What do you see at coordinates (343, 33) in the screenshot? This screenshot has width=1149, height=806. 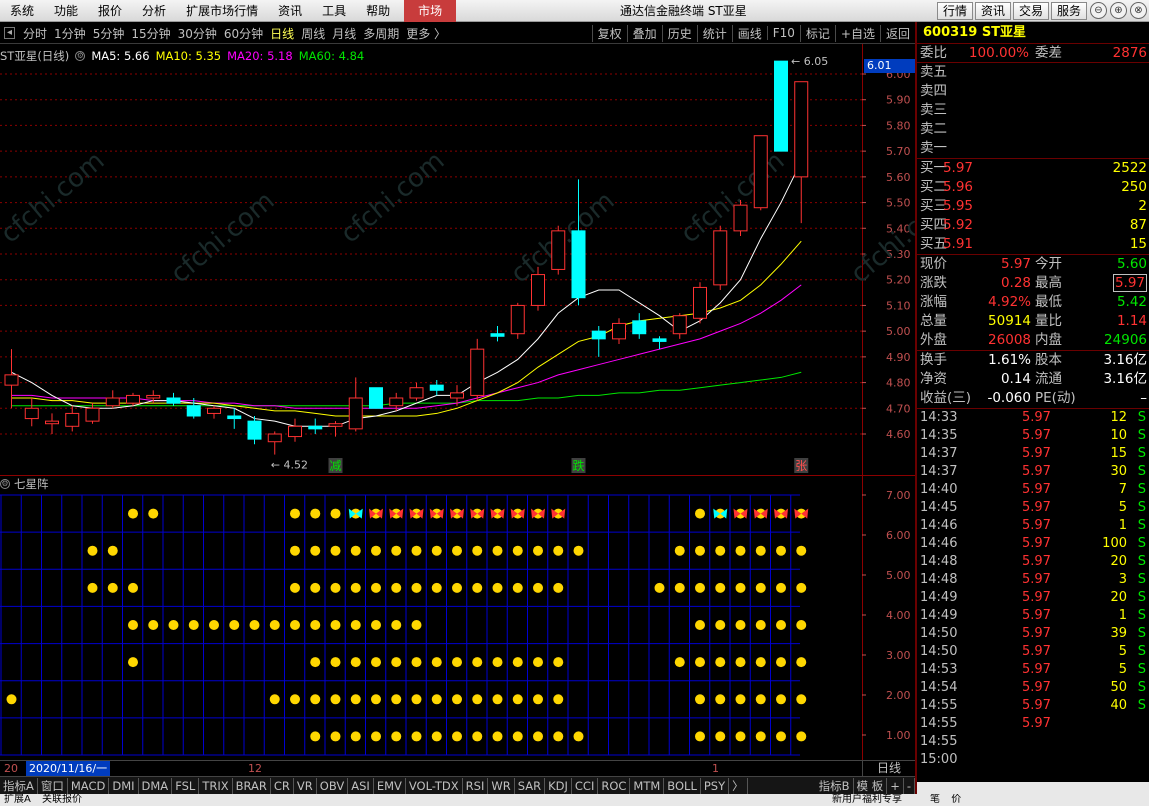 I see `period-monthly: 月线` at bounding box center [343, 33].